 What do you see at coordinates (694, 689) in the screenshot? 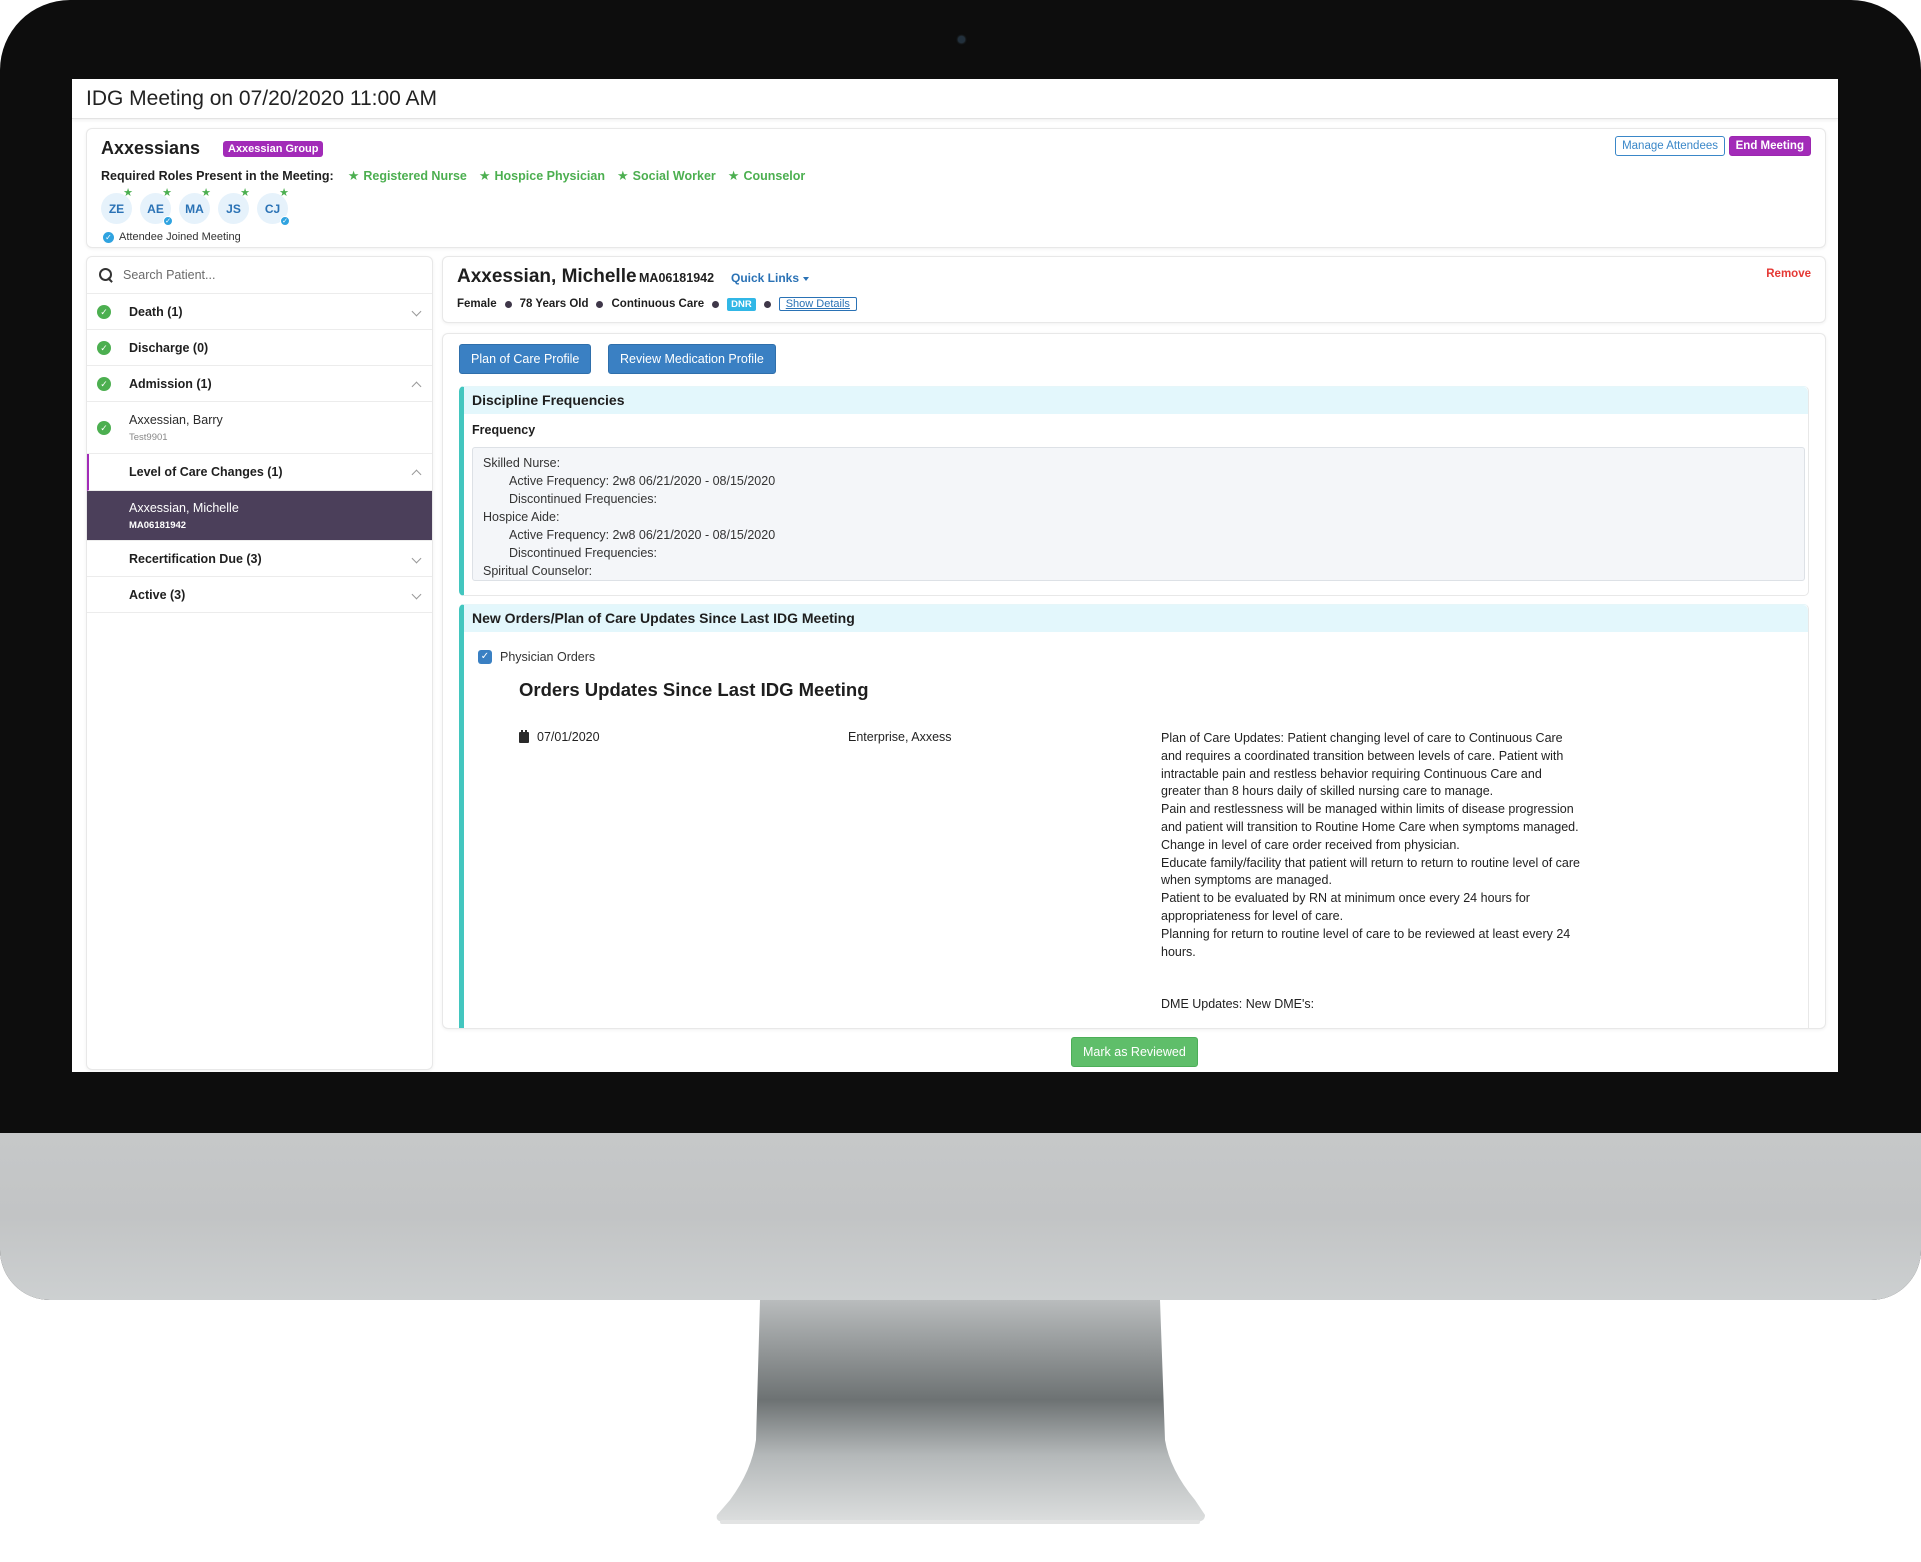
I see `orders-heading: Orders Updates Since Last IDG Meeting` at bounding box center [694, 689].